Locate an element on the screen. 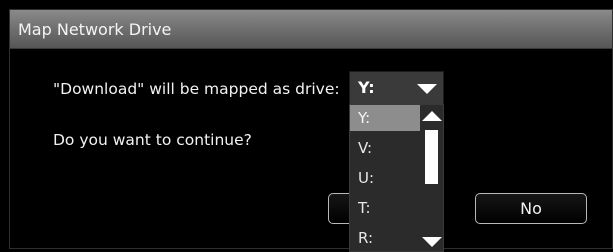  no-button-label: No is located at coordinates (531, 208).